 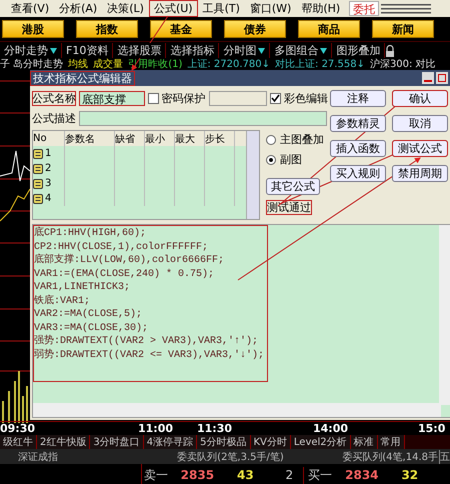 I want to click on view-tab: KV分时, so click(x=270, y=442).